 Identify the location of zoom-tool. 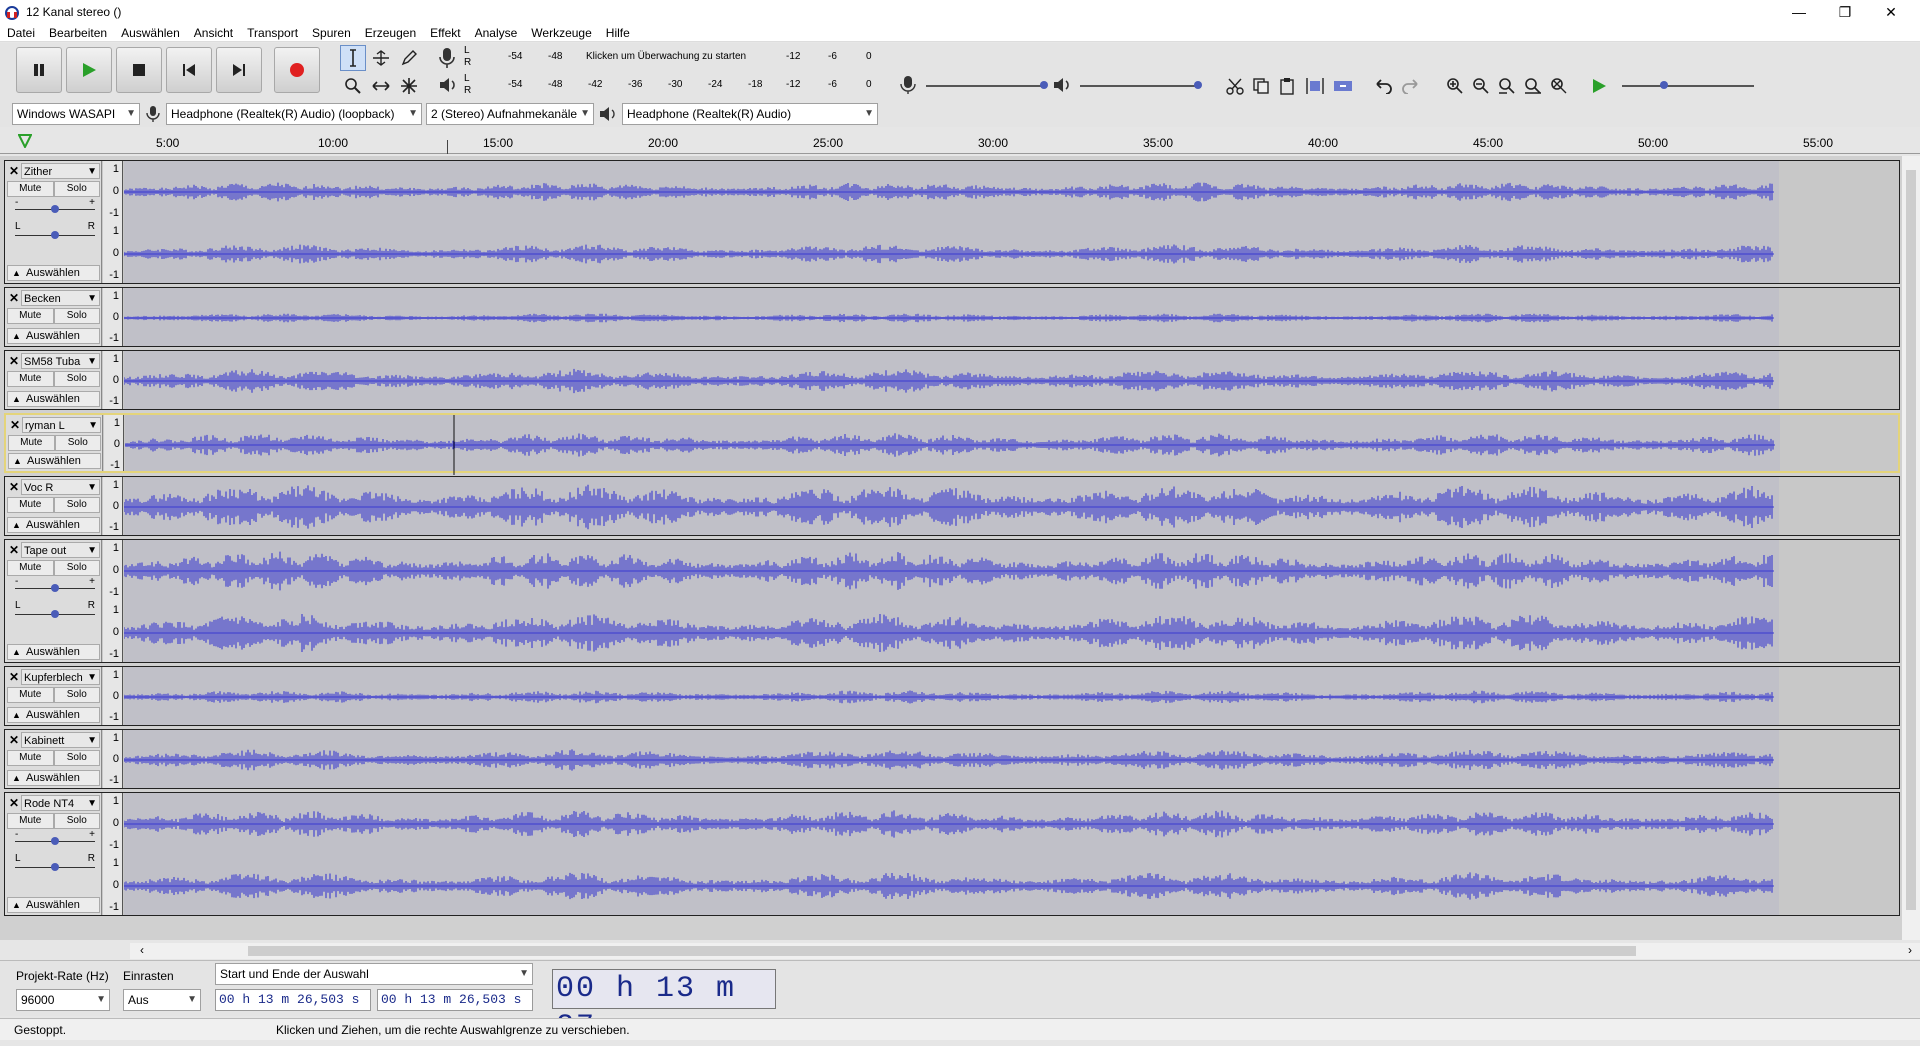
(353, 86).